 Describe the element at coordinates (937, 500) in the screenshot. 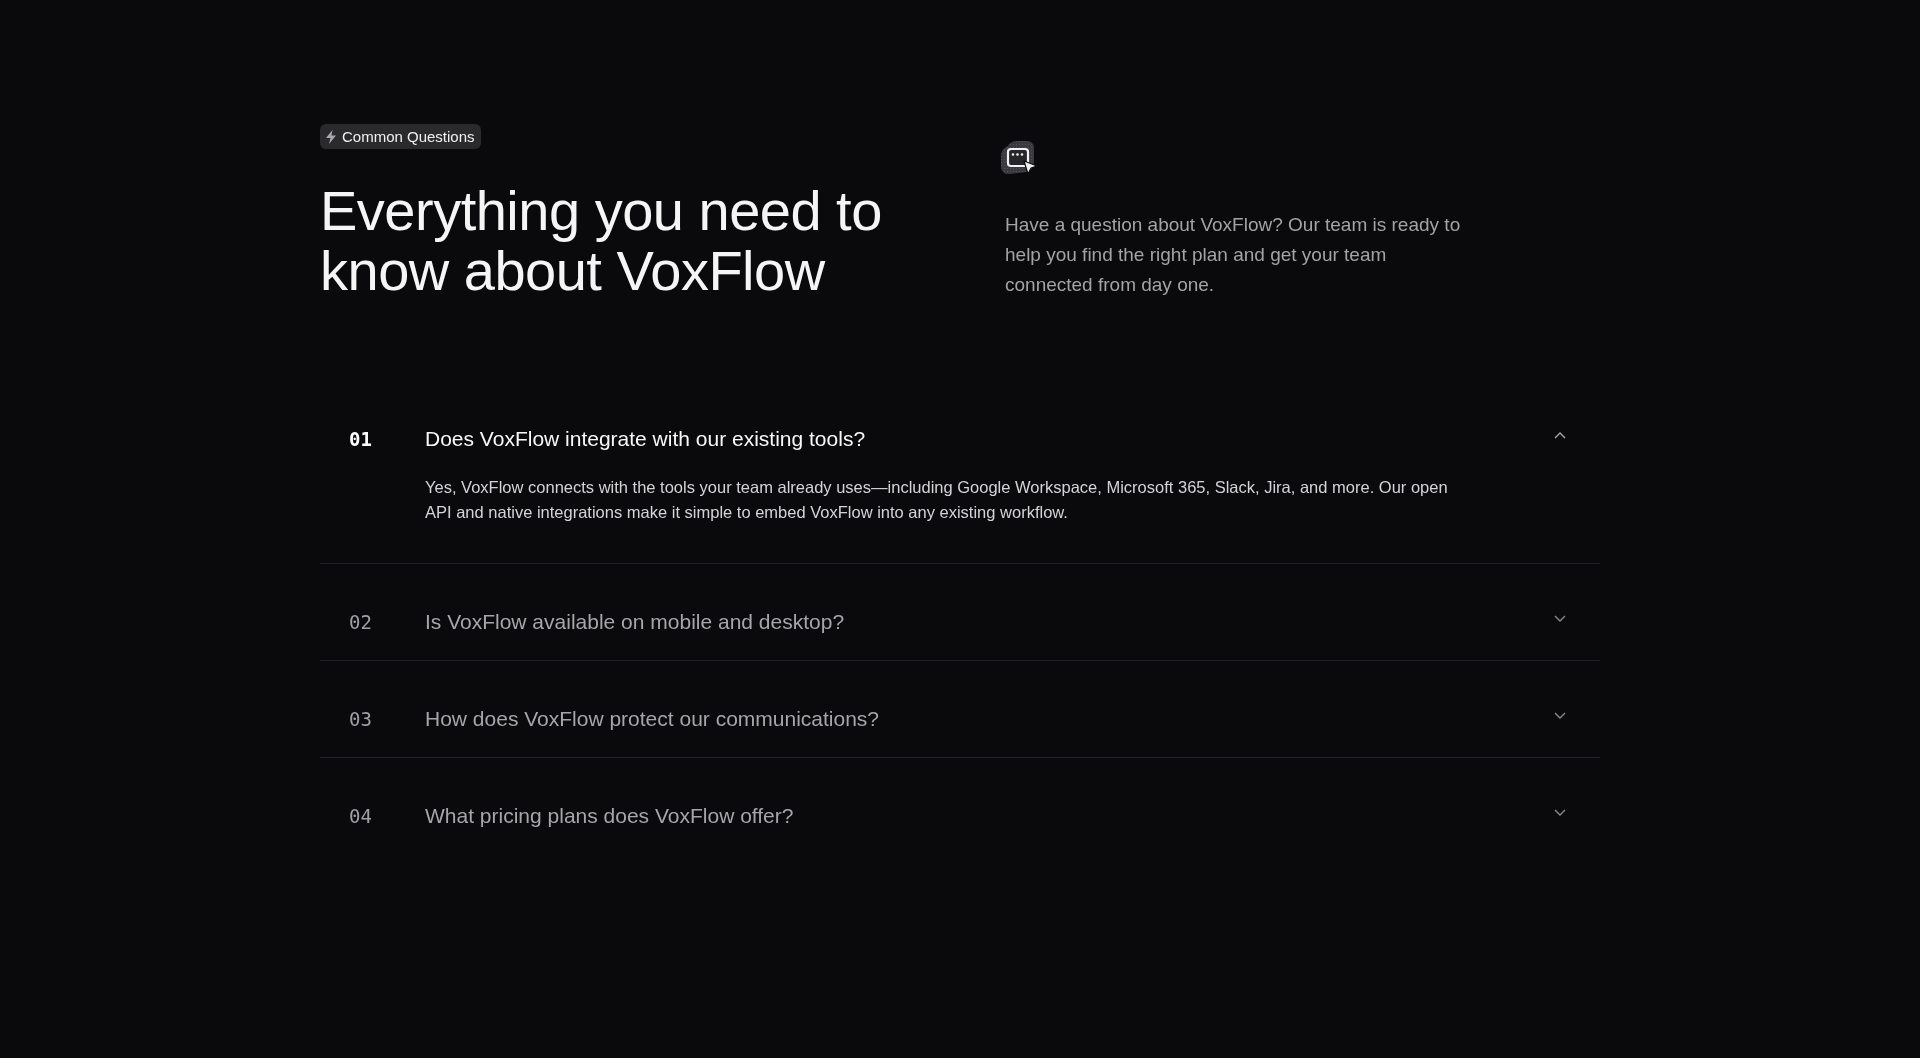

I see `faq-answer: Yes, VoxFlow connects with the tools your team already uses—including Google Workspace, Microsoft 365, Slack, Jira, and more. Our open API and native integrations make it simple to embed VoxFlow into any existing workflow.` at that location.